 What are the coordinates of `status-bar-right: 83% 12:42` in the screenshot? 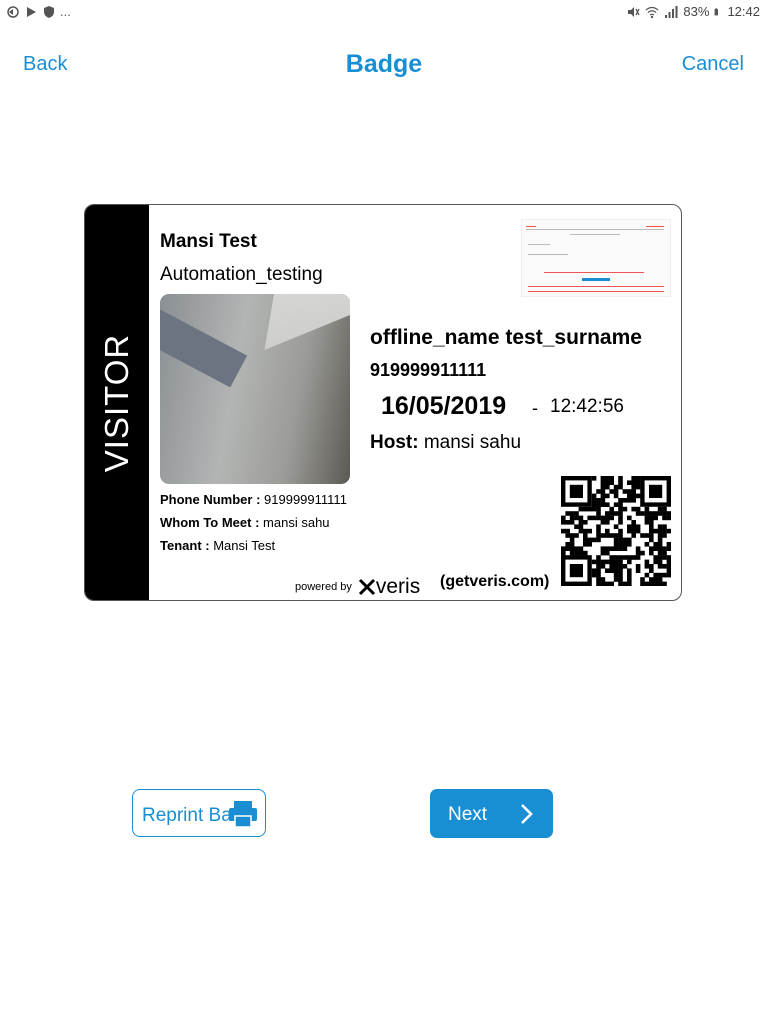 It's located at (693, 11).